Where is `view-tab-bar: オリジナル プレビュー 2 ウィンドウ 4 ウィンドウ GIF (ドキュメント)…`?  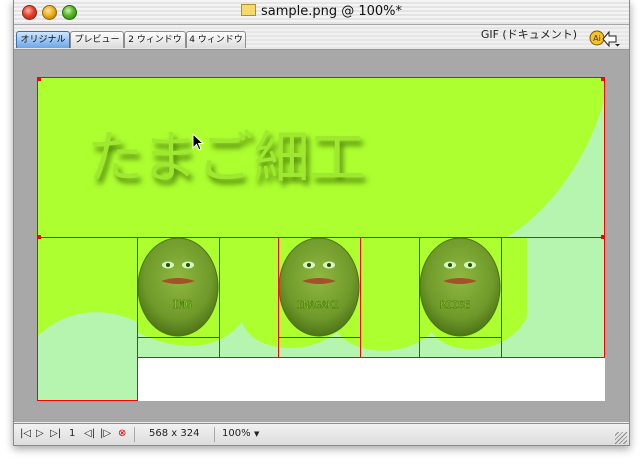
view-tab-bar: オリジナル プレビュー 2 ウィンドウ 4 ウィンドウ GIF (ドキュメント)… is located at coordinates (321, 37).